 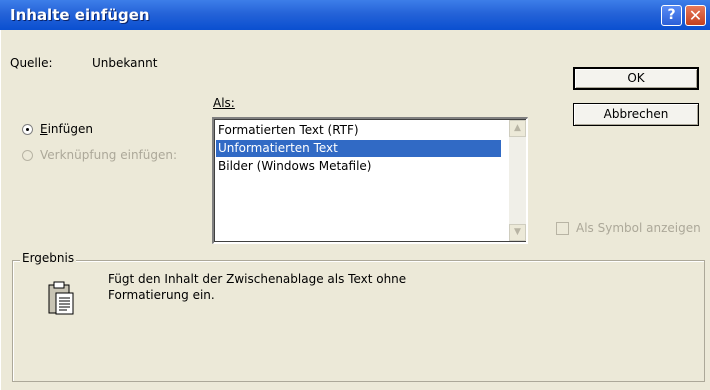 What do you see at coordinates (671, 15) in the screenshot?
I see `help-button: ?` at bounding box center [671, 15].